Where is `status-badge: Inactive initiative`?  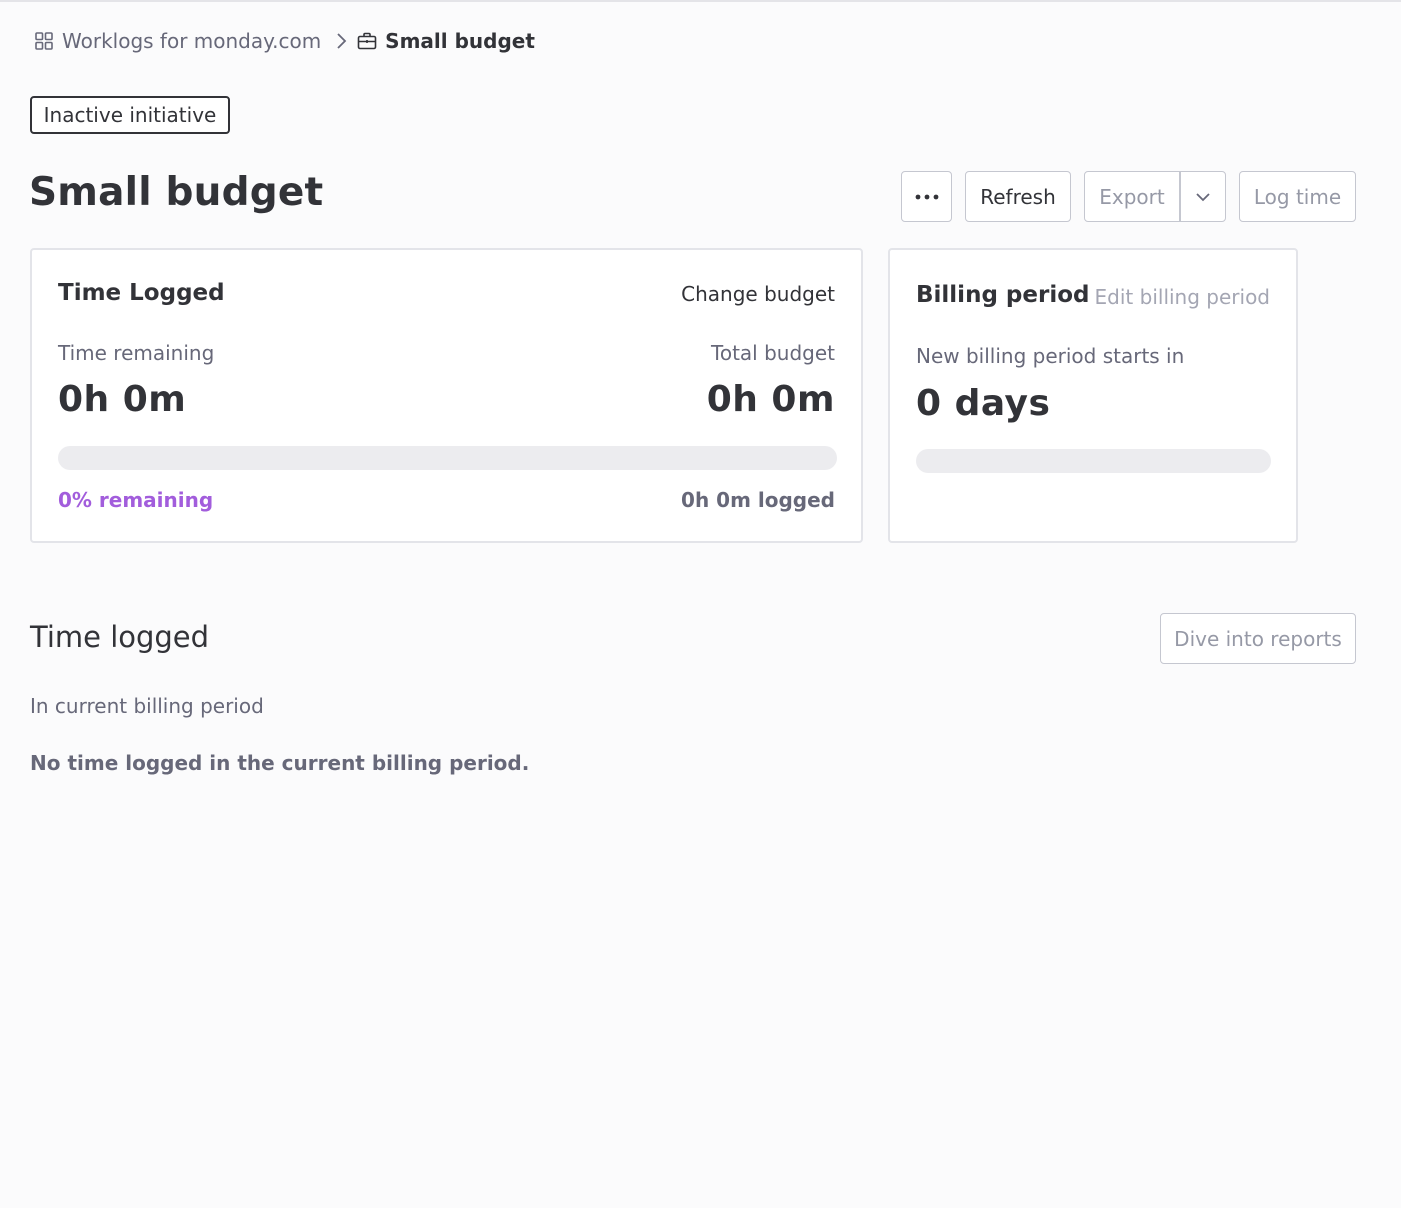
status-badge: Inactive initiative is located at coordinates (130, 115).